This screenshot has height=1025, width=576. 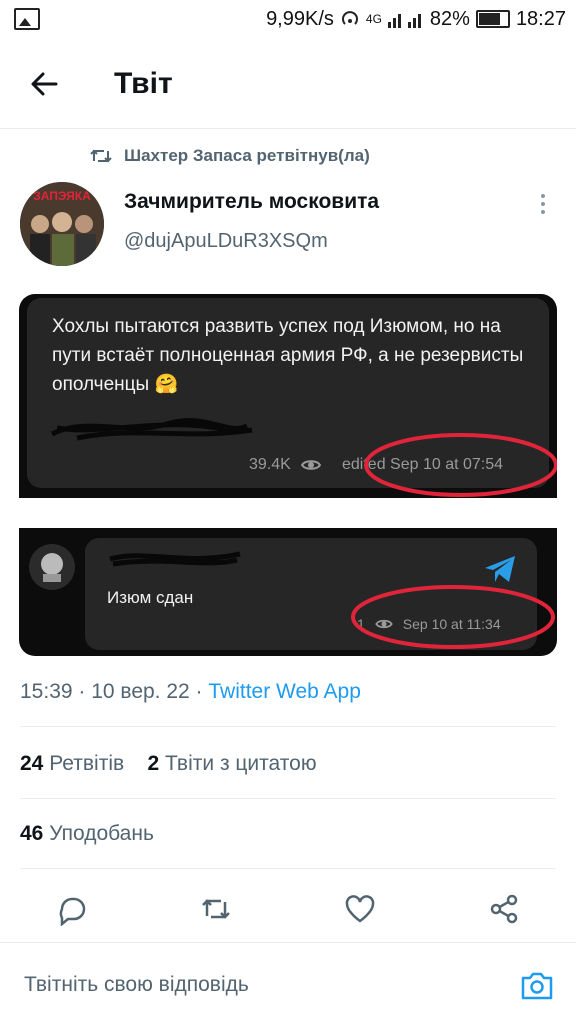 I want to click on action-bar, so click(x=288, y=909).